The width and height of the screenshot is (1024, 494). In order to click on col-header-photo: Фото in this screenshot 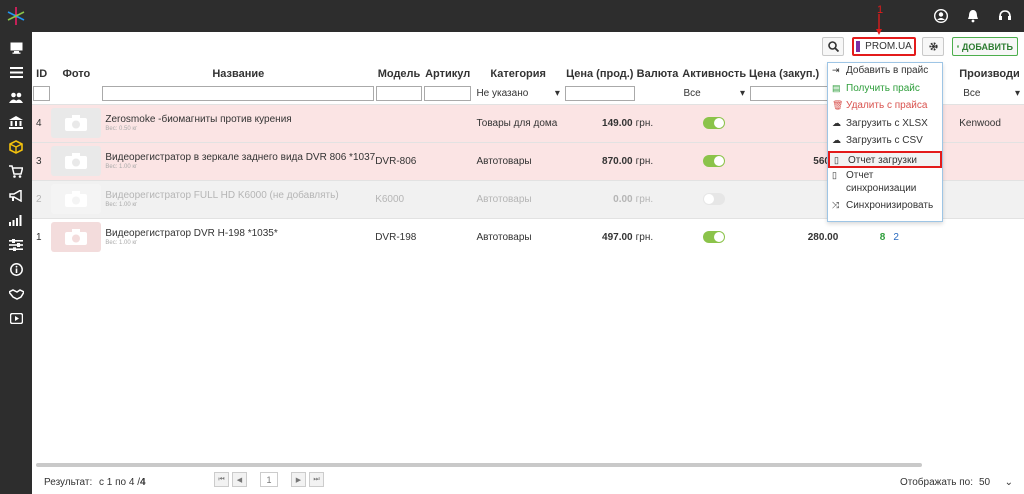, I will do `click(76, 74)`.